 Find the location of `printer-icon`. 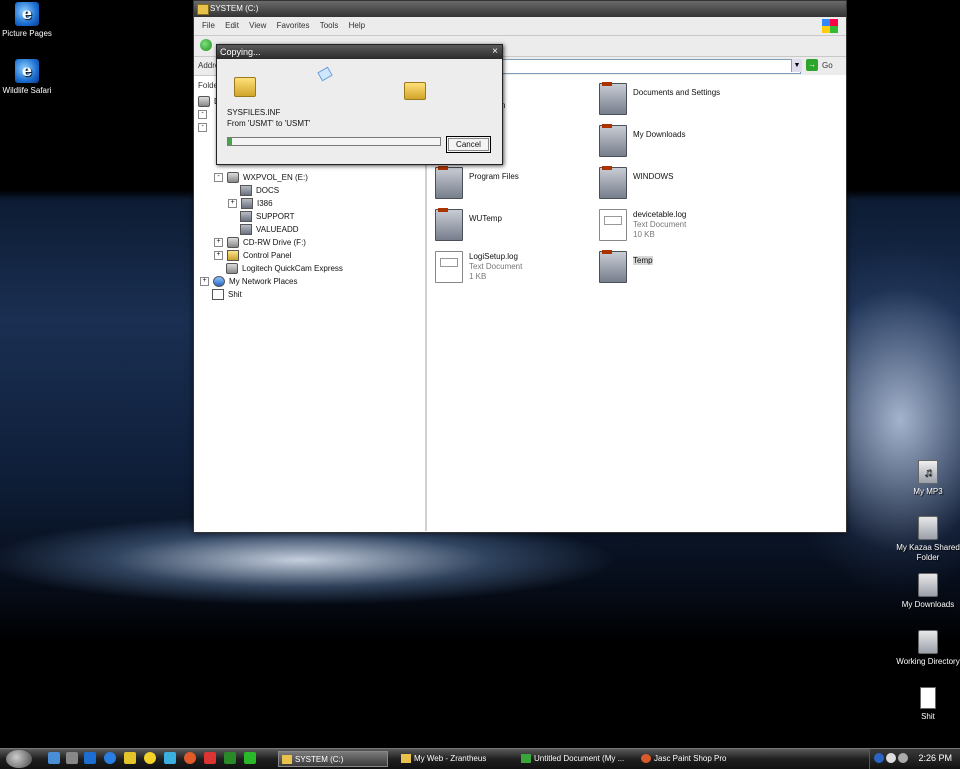

printer-icon is located at coordinates (72, 758).